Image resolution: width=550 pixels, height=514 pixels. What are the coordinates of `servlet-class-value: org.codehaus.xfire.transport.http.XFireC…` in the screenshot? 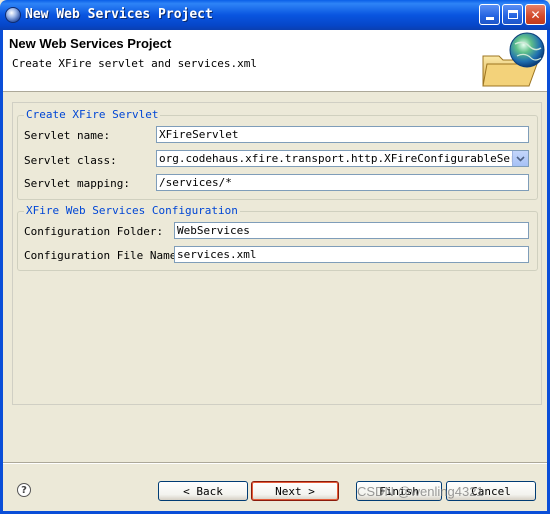 It's located at (344, 158).